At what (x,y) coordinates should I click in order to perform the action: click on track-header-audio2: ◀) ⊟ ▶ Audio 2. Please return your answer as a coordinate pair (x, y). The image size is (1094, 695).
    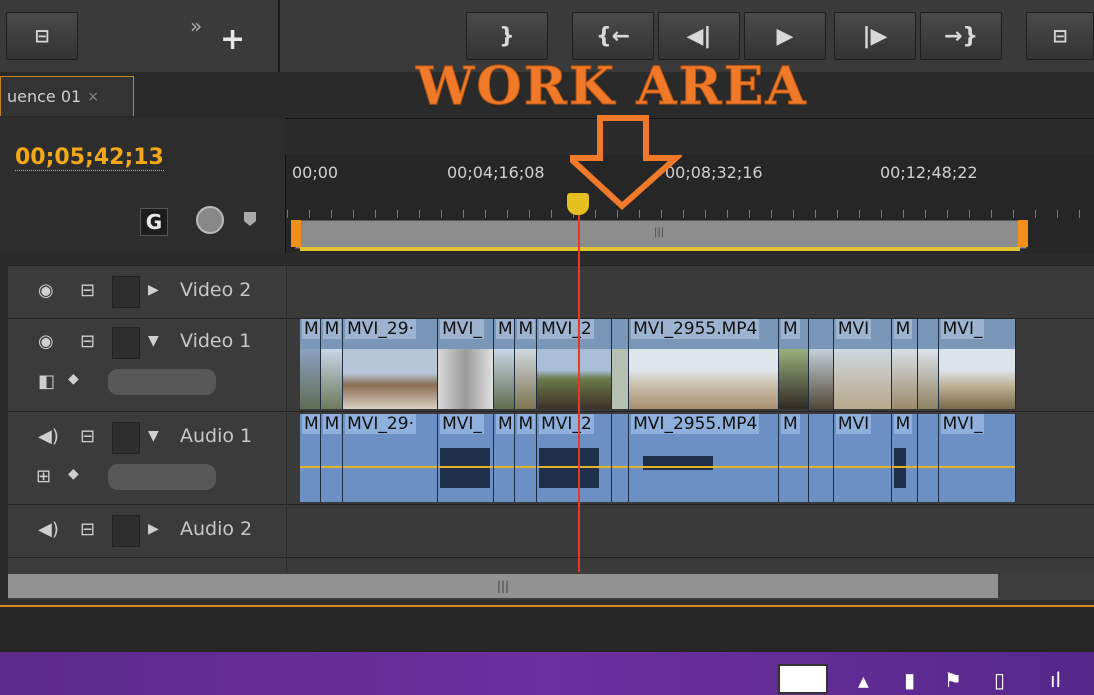
    Looking at the image, I should click on (147, 530).